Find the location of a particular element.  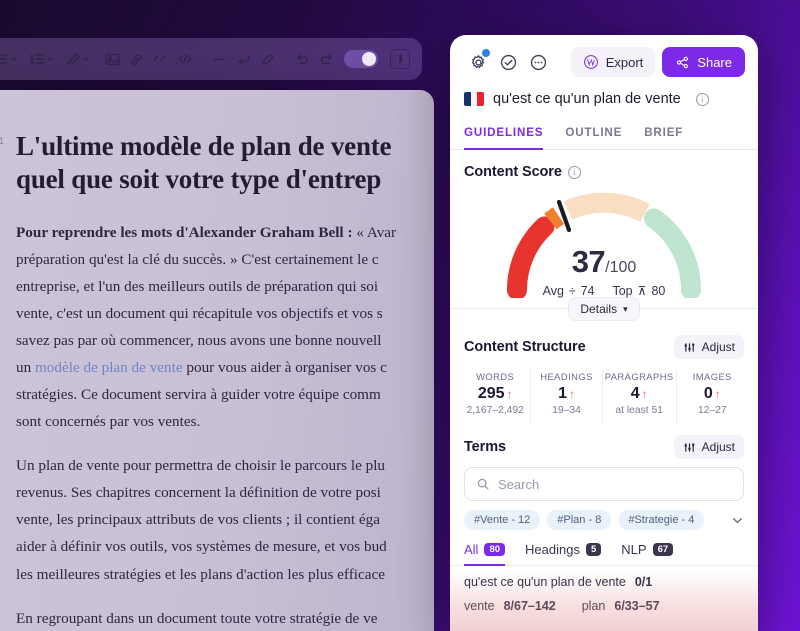

terms-search-box is located at coordinates (604, 484).